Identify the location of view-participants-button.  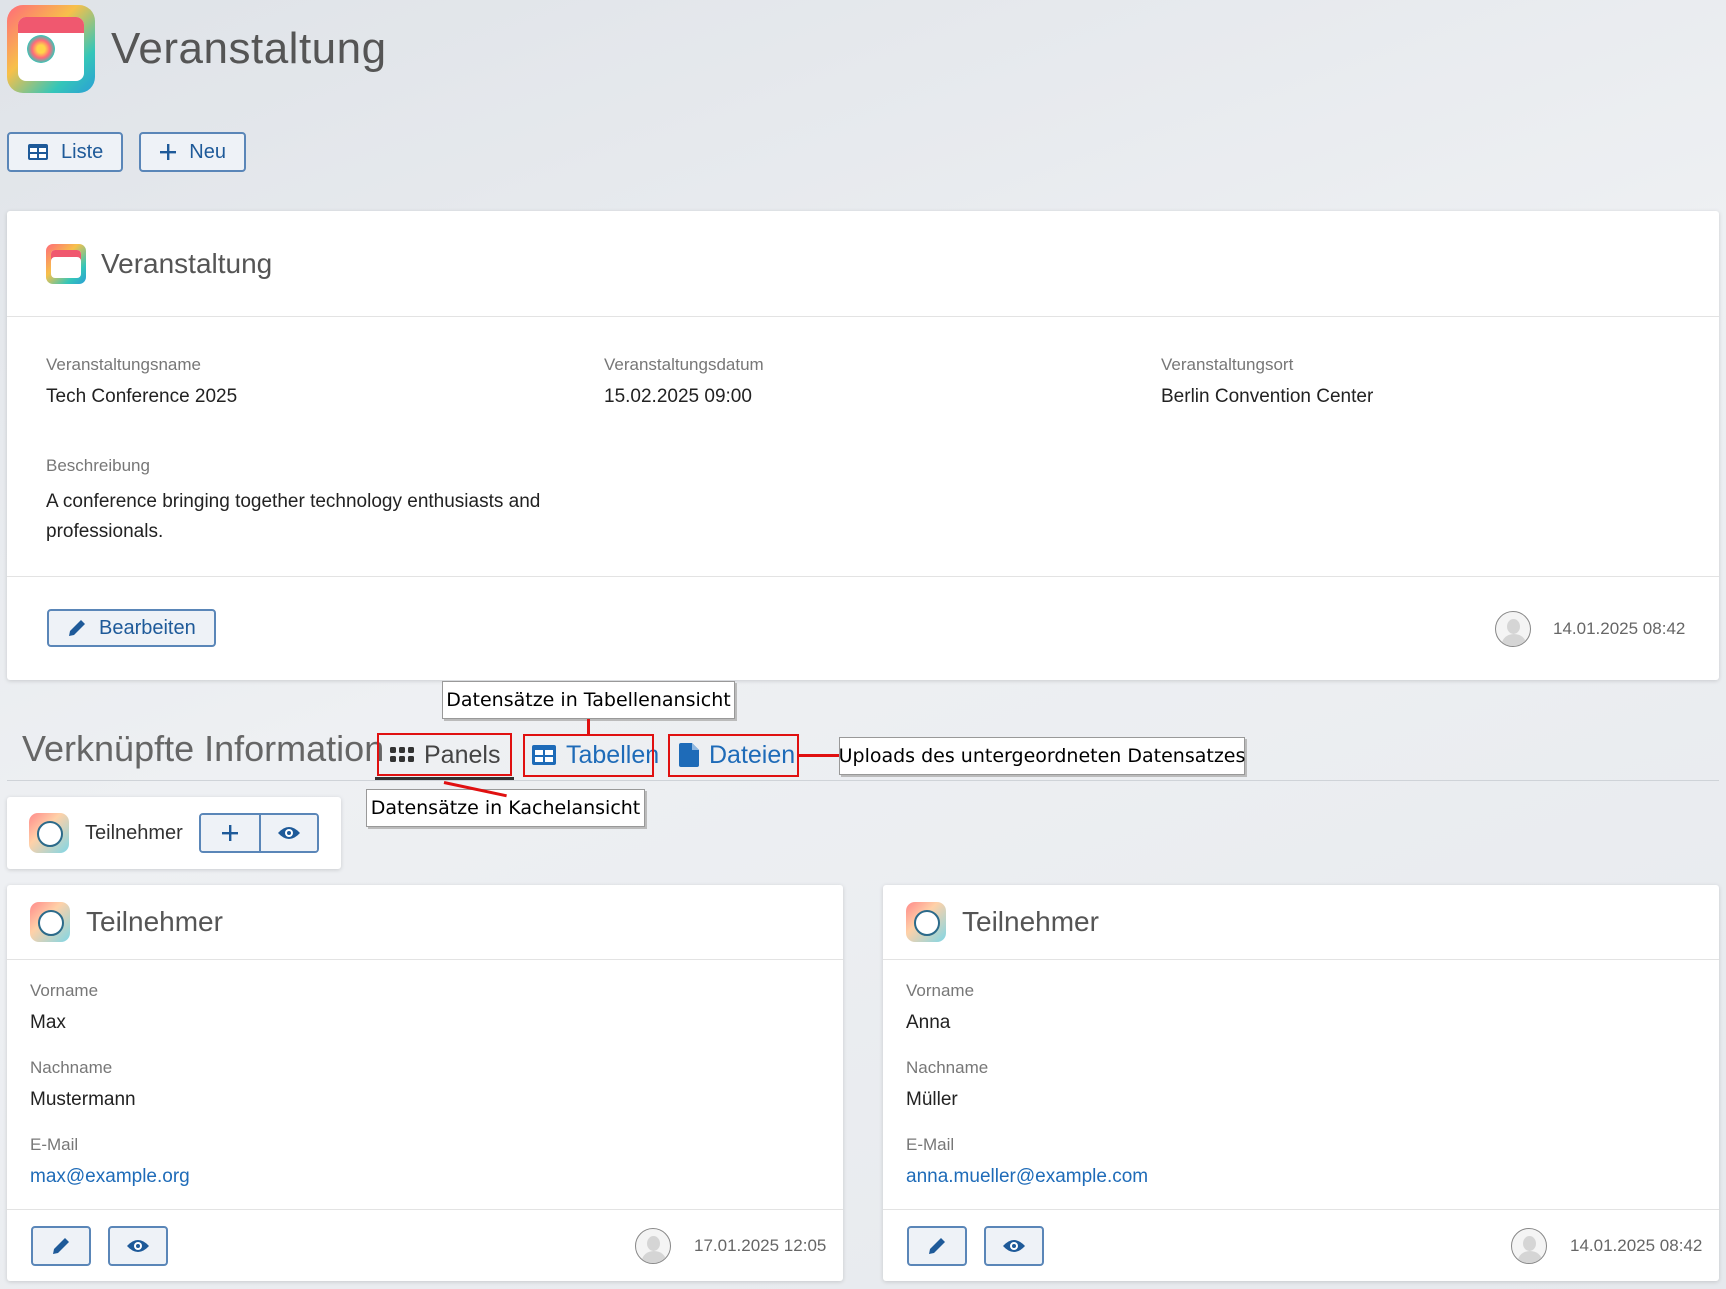
(287, 833).